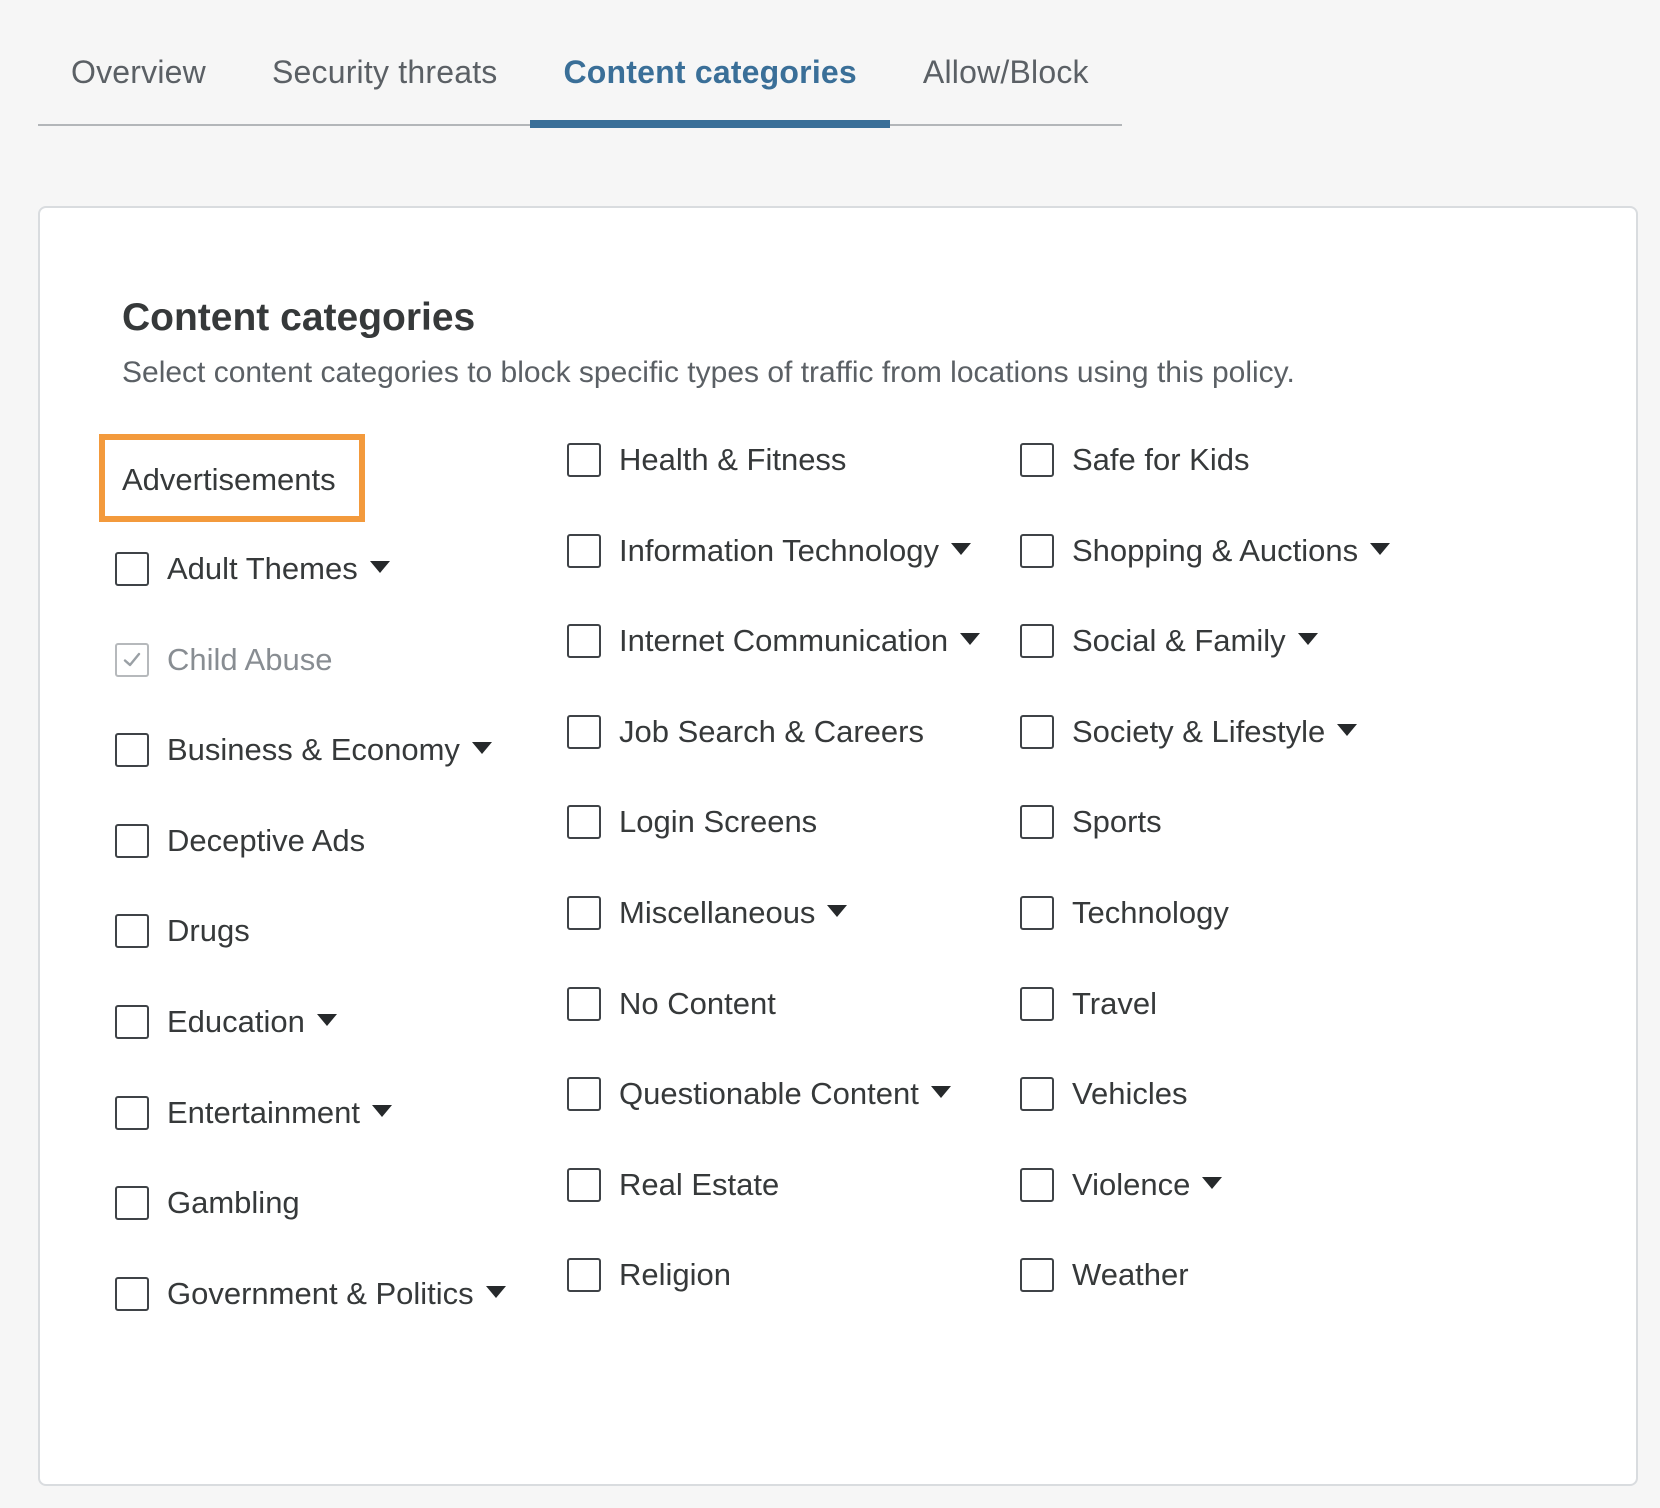  I want to click on category-label: Job Search & Careers, so click(771, 731).